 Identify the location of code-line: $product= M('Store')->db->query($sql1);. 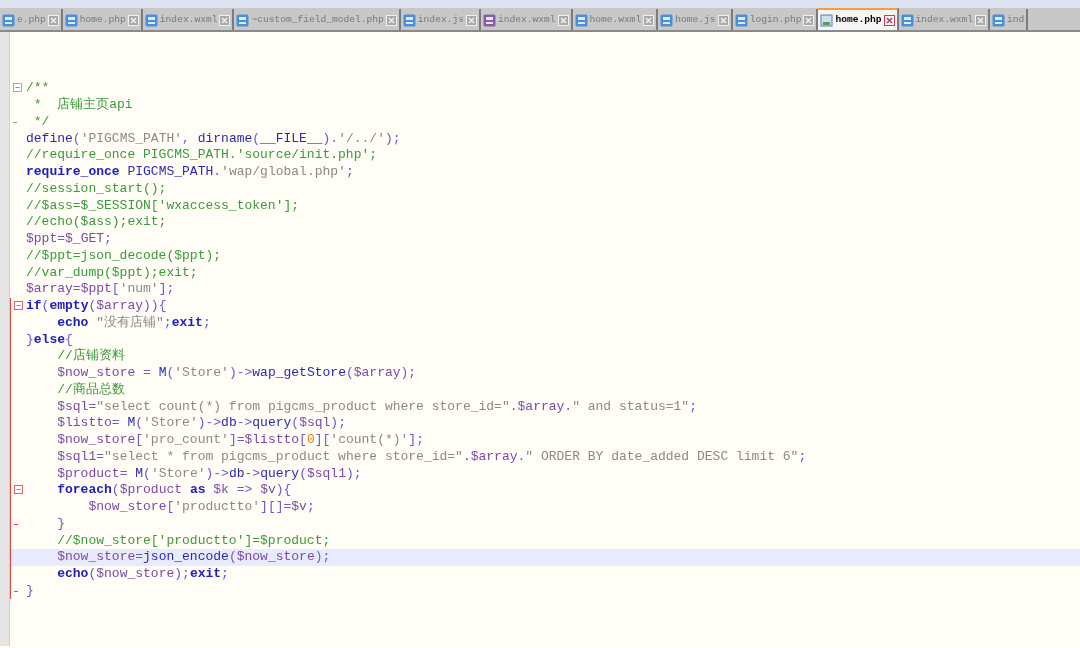
(209, 473).